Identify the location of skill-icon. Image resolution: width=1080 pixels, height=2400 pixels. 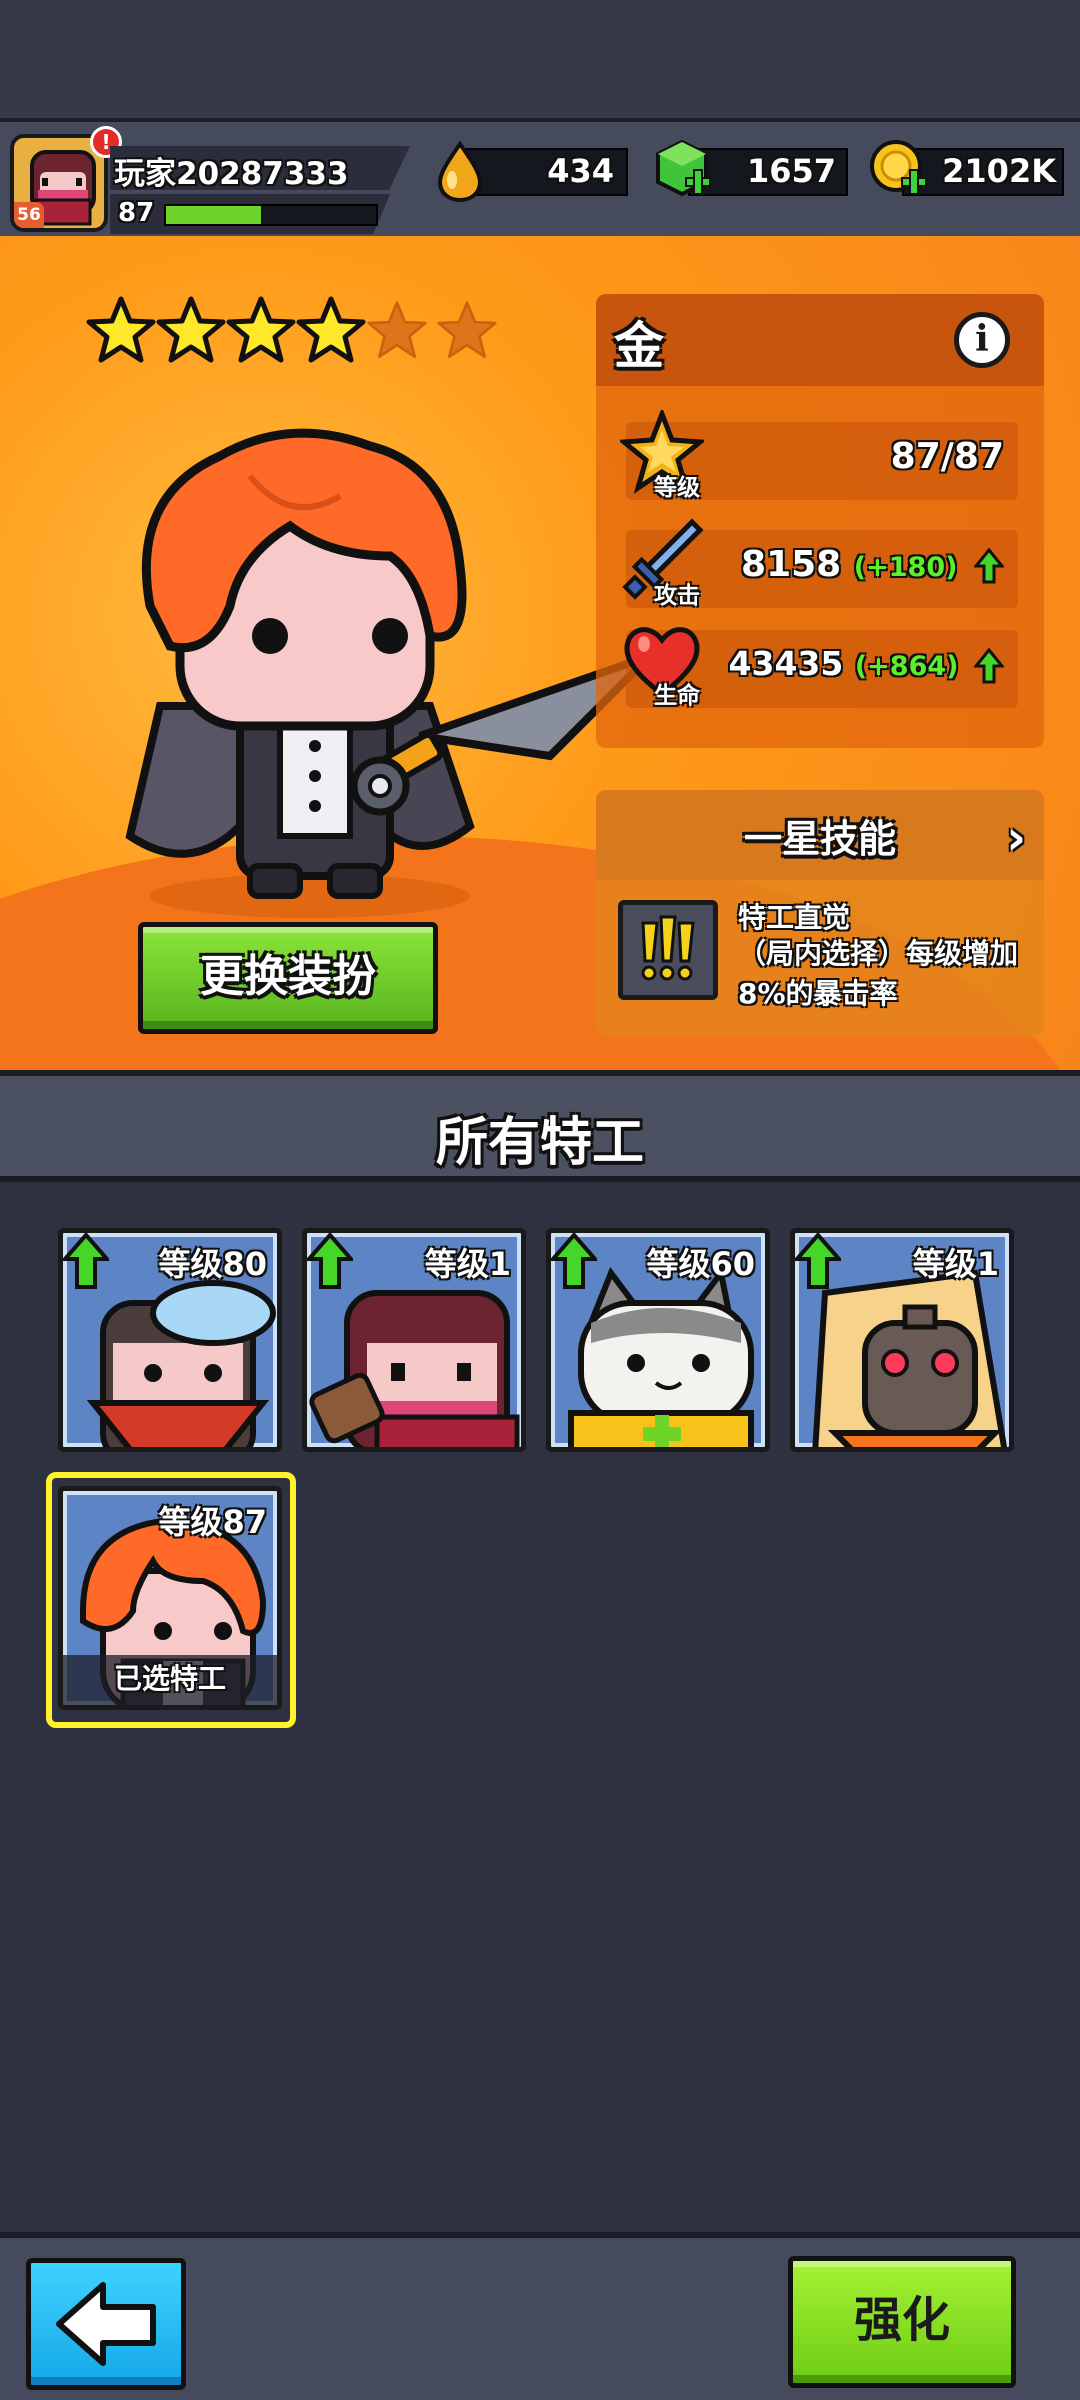
(668, 950).